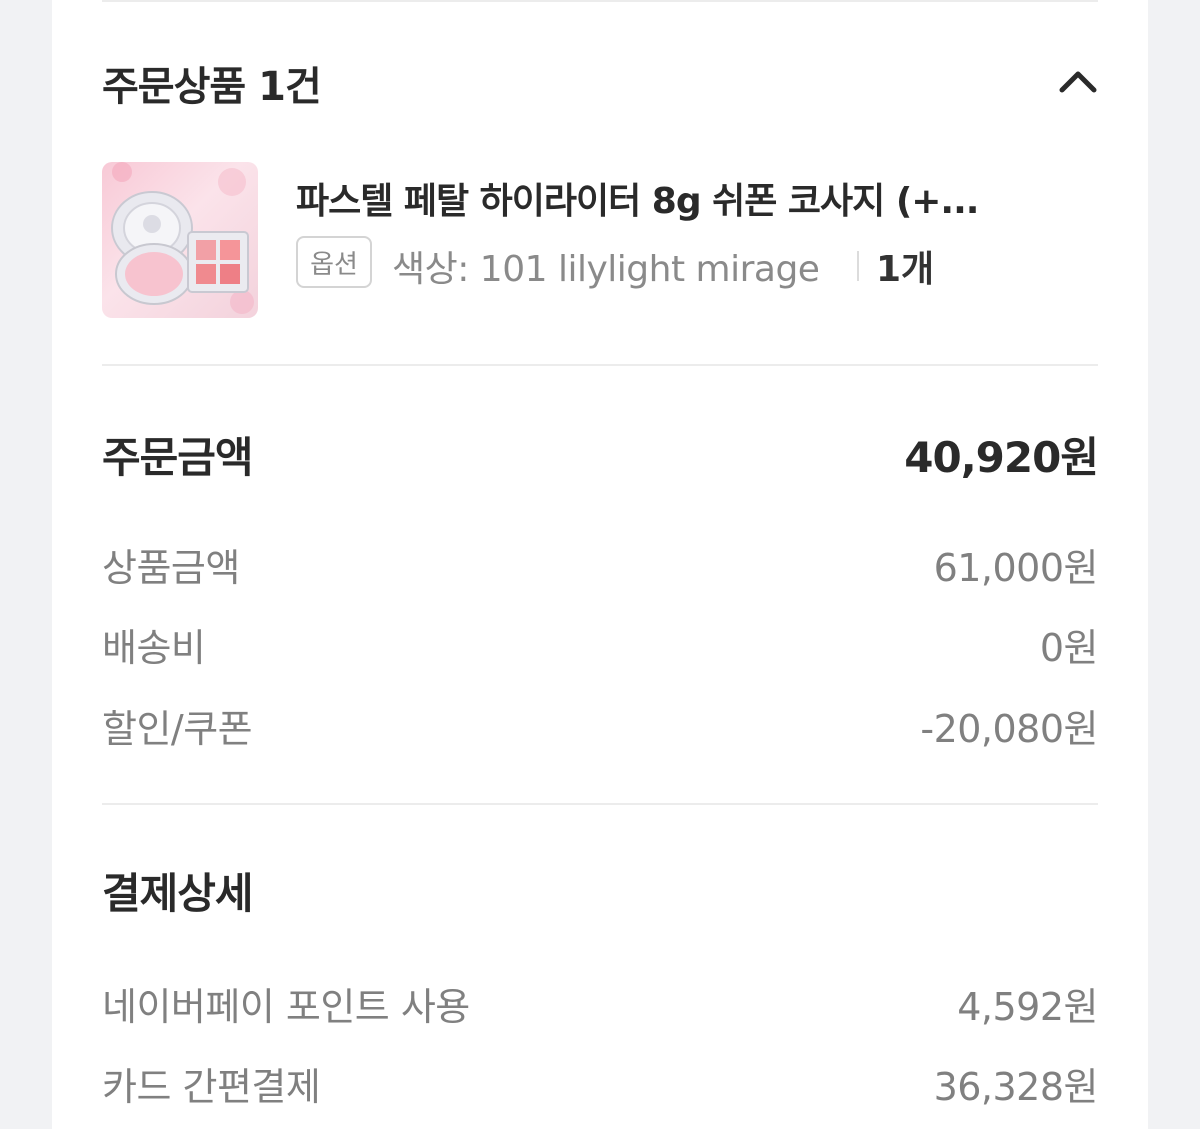 The height and width of the screenshot is (1129, 1200). What do you see at coordinates (286, 1007) in the screenshot?
I see `payment-line-label: 네이버페이 포인트 사용` at bounding box center [286, 1007].